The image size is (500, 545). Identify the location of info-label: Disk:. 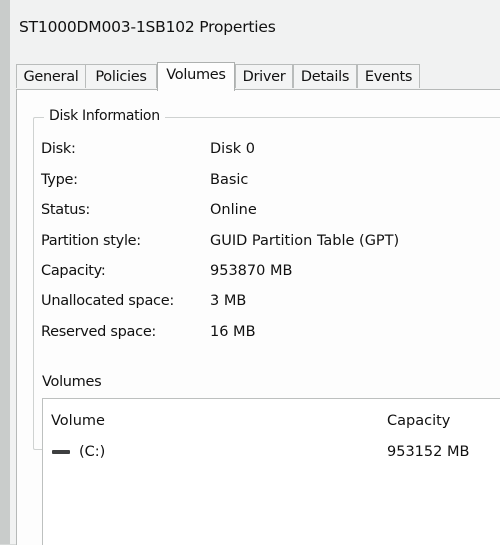
(58, 149).